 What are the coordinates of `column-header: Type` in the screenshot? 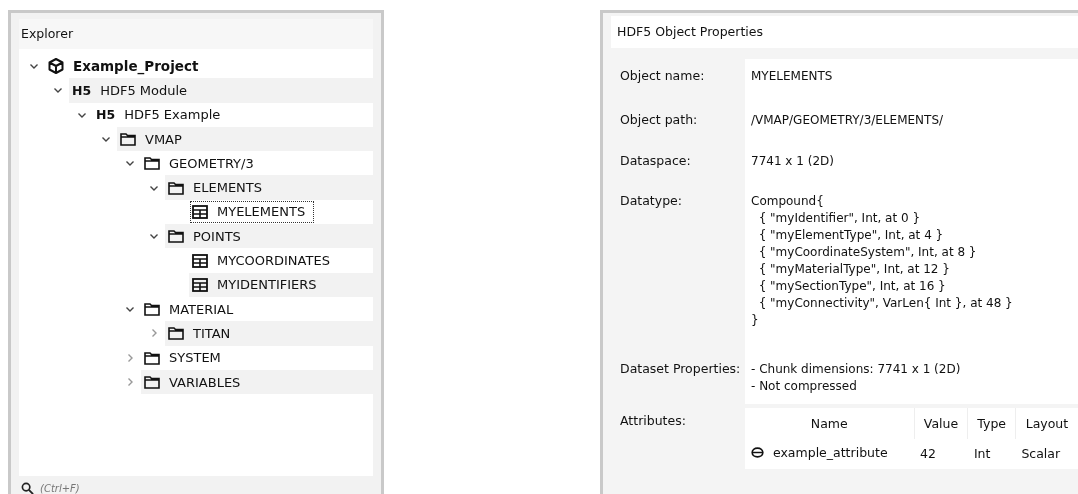 It's located at (991, 423).